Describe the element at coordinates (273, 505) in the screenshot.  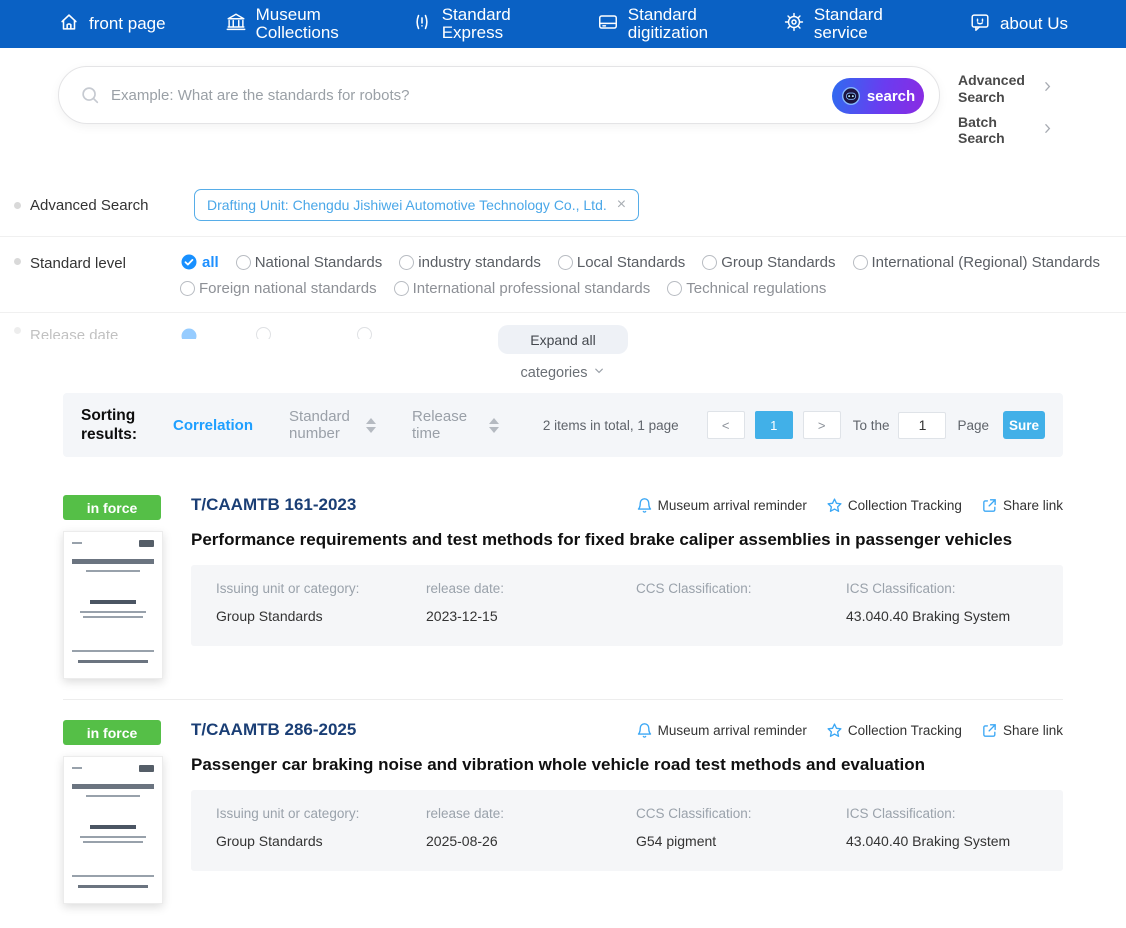
I see `standard-code-link: T/CAAMTB 161-2023` at that location.